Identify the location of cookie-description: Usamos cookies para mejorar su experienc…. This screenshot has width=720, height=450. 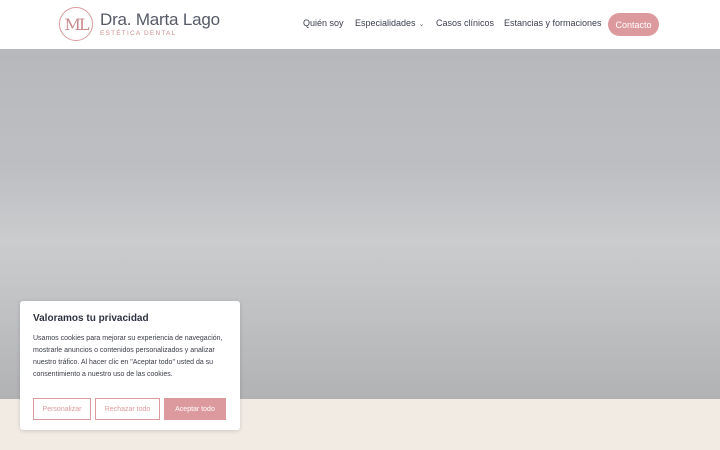
(128, 356).